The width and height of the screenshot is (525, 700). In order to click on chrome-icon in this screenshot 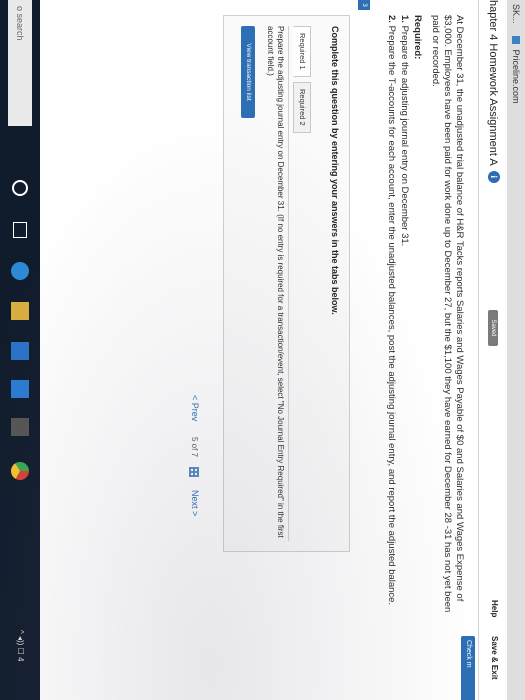, I will do `click(20, 471)`.